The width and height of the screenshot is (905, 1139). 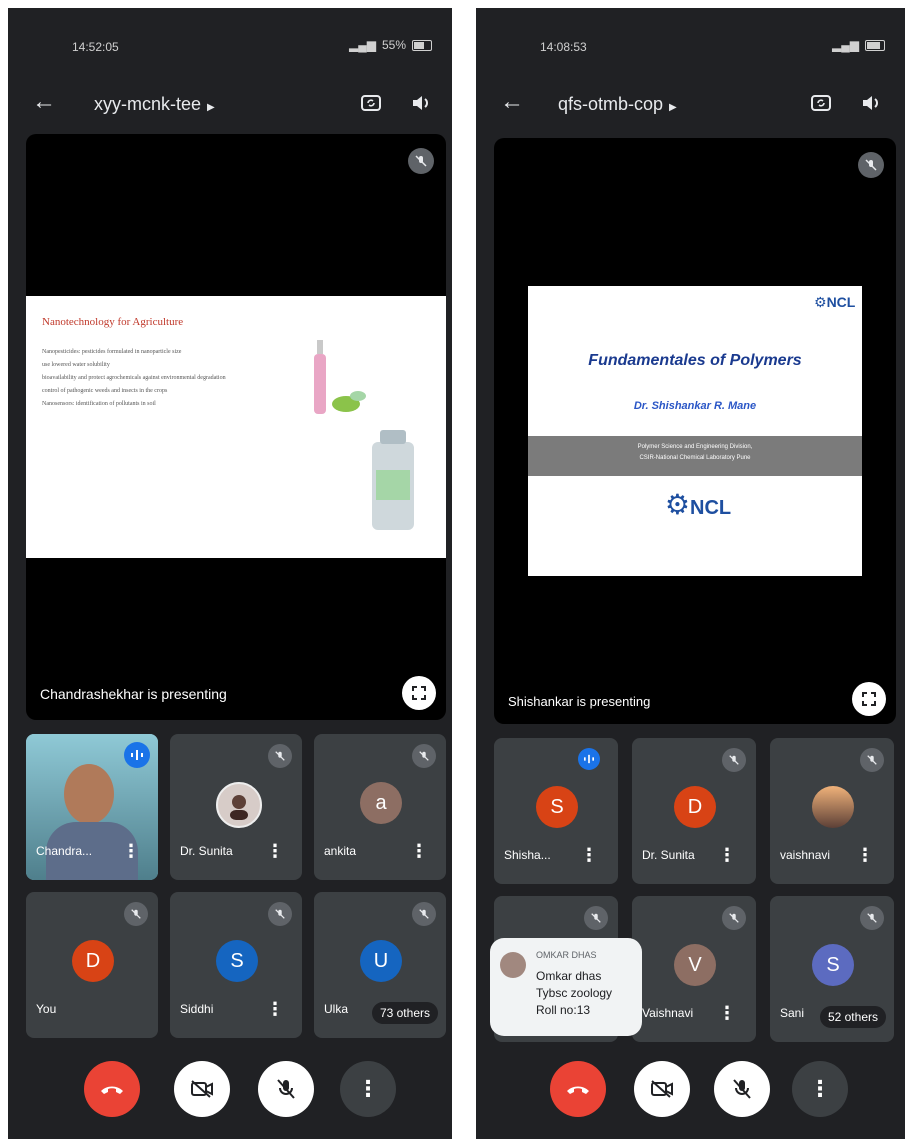 I want to click on participant-tile-overflow: S Sani 52 others, so click(x=832, y=969).